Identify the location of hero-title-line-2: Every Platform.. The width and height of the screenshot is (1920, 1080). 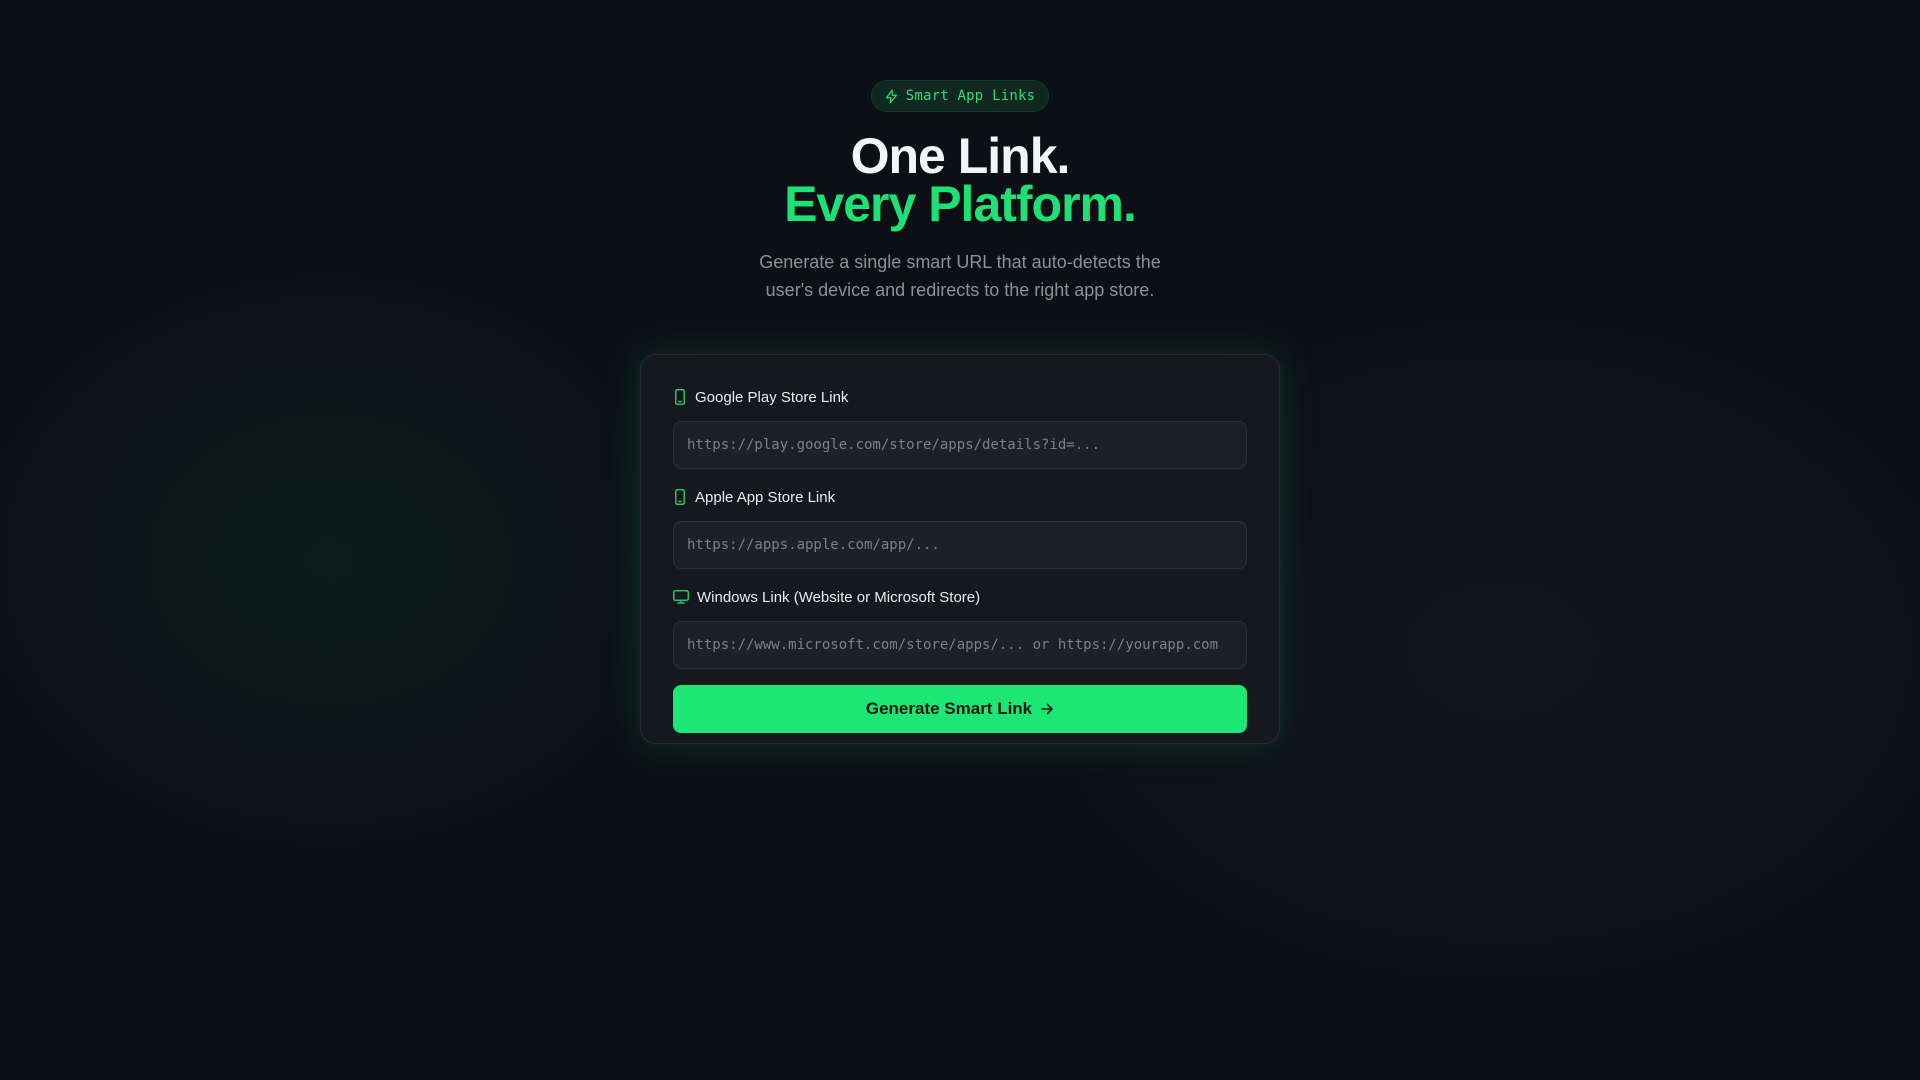
(960, 204).